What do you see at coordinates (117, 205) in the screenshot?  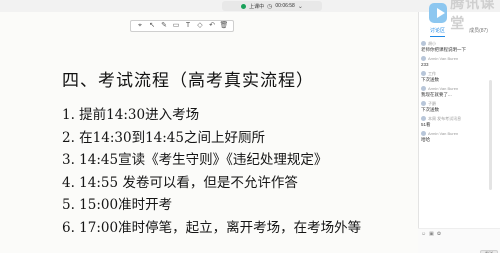 I see `slide-line: 5. 15:00准时开考` at bounding box center [117, 205].